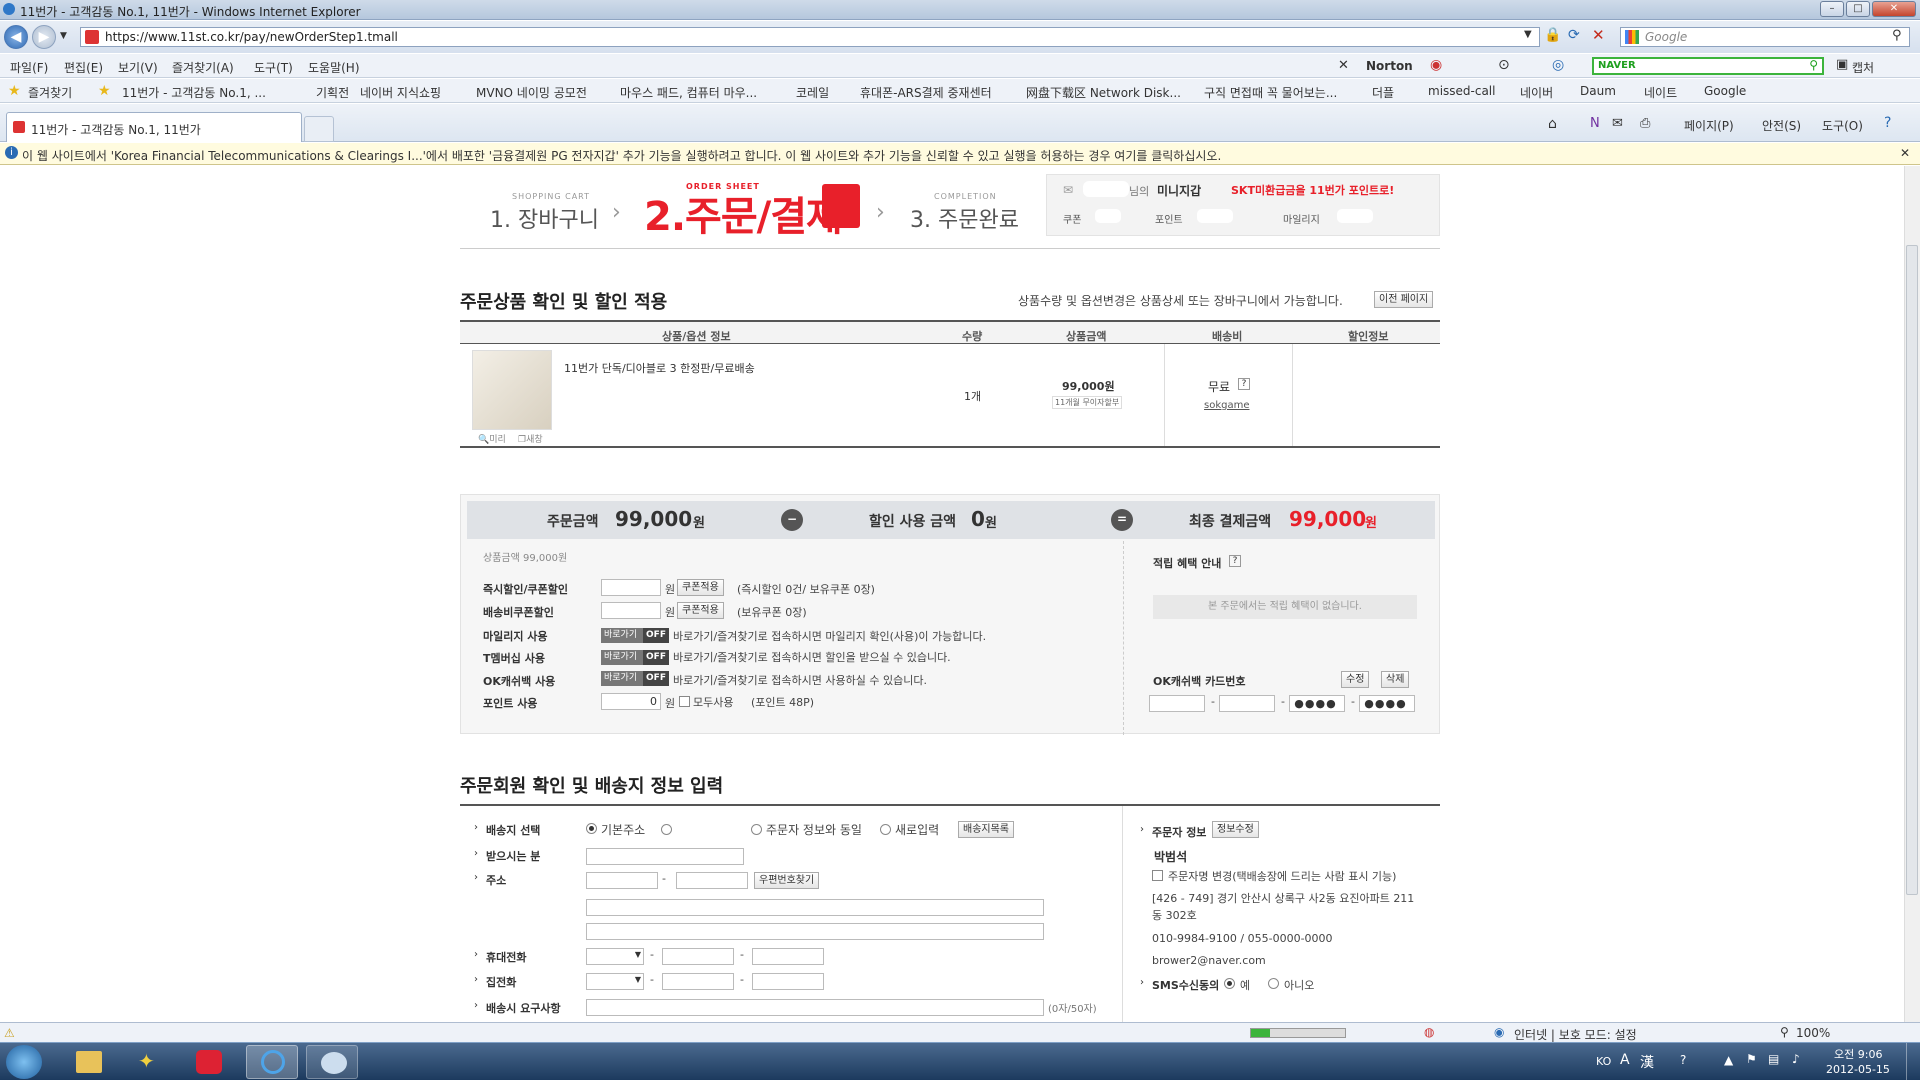 The height and width of the screenshot is (1081, 1920). Describe the element at coordinates (1429, 1032) in the screenshot. I see `popup-blocker-icon: ◍` at that location.